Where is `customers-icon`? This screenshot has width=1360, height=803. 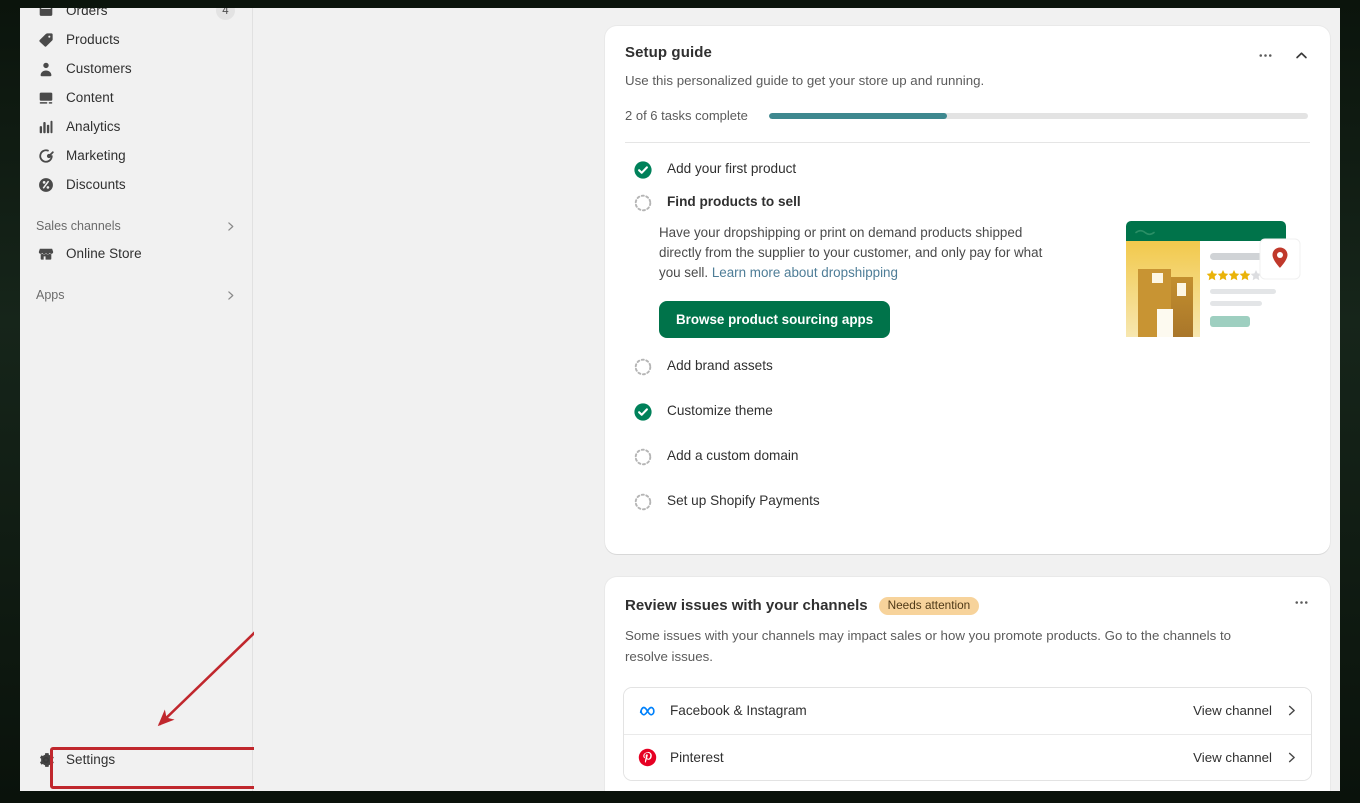
customers-icon is located at coordinates (46, 69).